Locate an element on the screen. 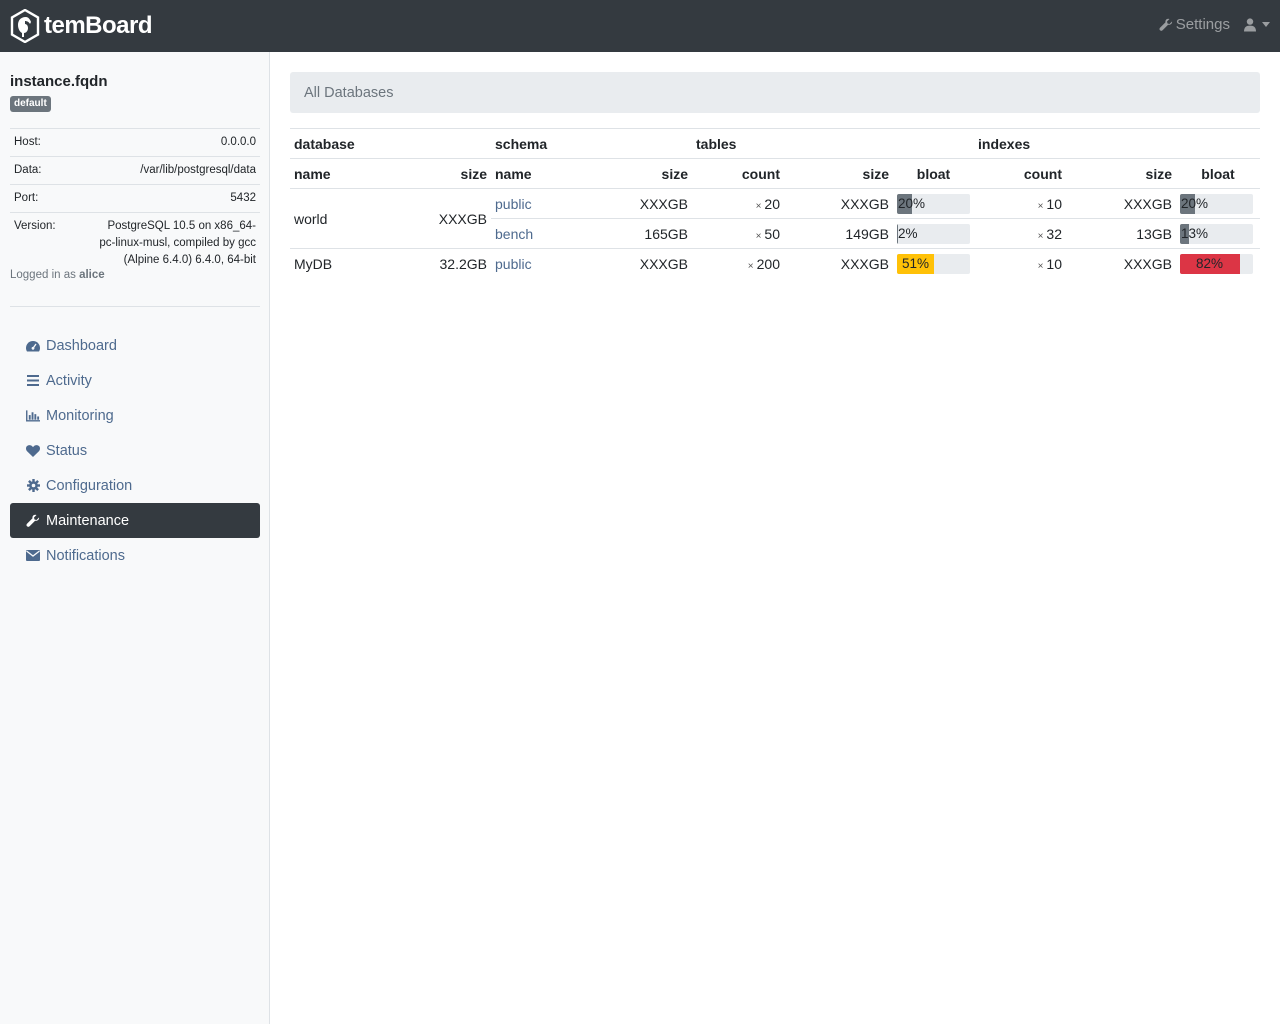 The width and height of the screenshot is (1280, 1024). schema-size: 165GB is located at coordinates (660, 233).